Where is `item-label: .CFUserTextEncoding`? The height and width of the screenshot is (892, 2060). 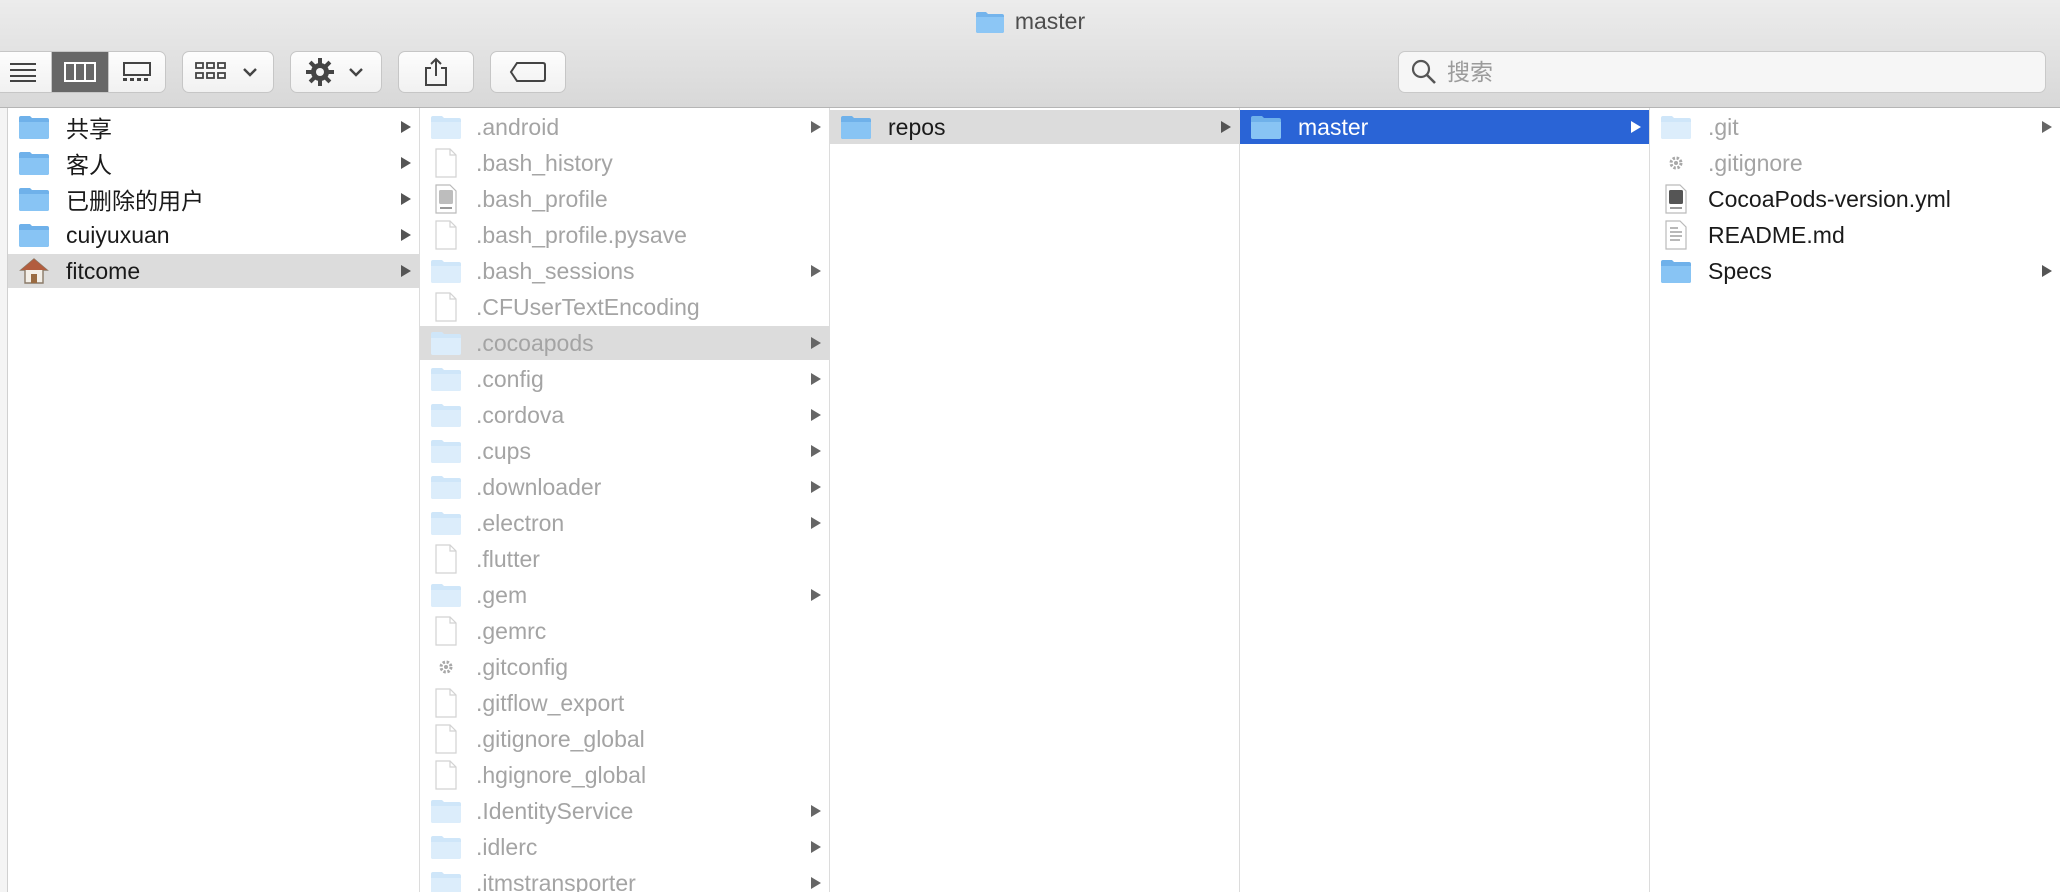
item-label: .CFUserTextEncoding is located at coordinates (588, 306).